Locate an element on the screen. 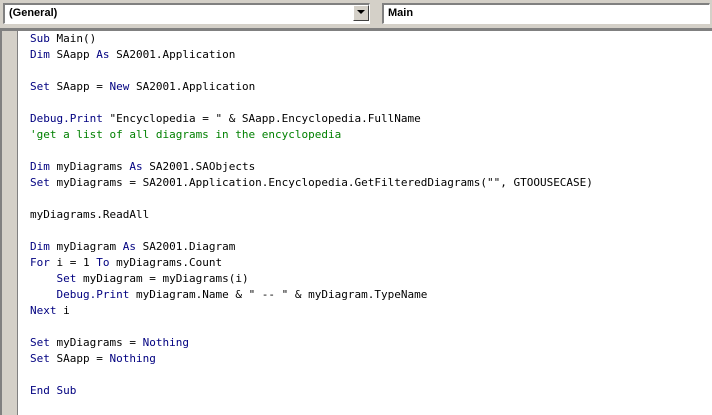  code-line: Set SAapp = New SA2001.Application is located at coordinates (311, 87).